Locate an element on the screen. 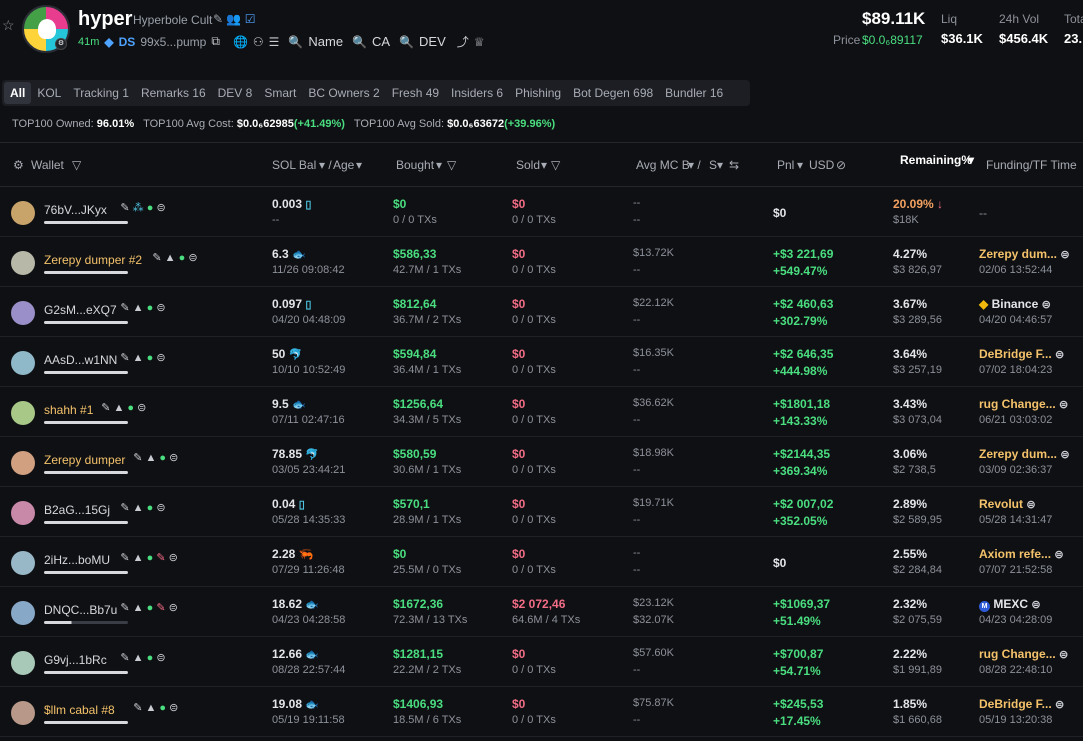  dexscreener-icon: ◆ is located at coordinates (108, 42).